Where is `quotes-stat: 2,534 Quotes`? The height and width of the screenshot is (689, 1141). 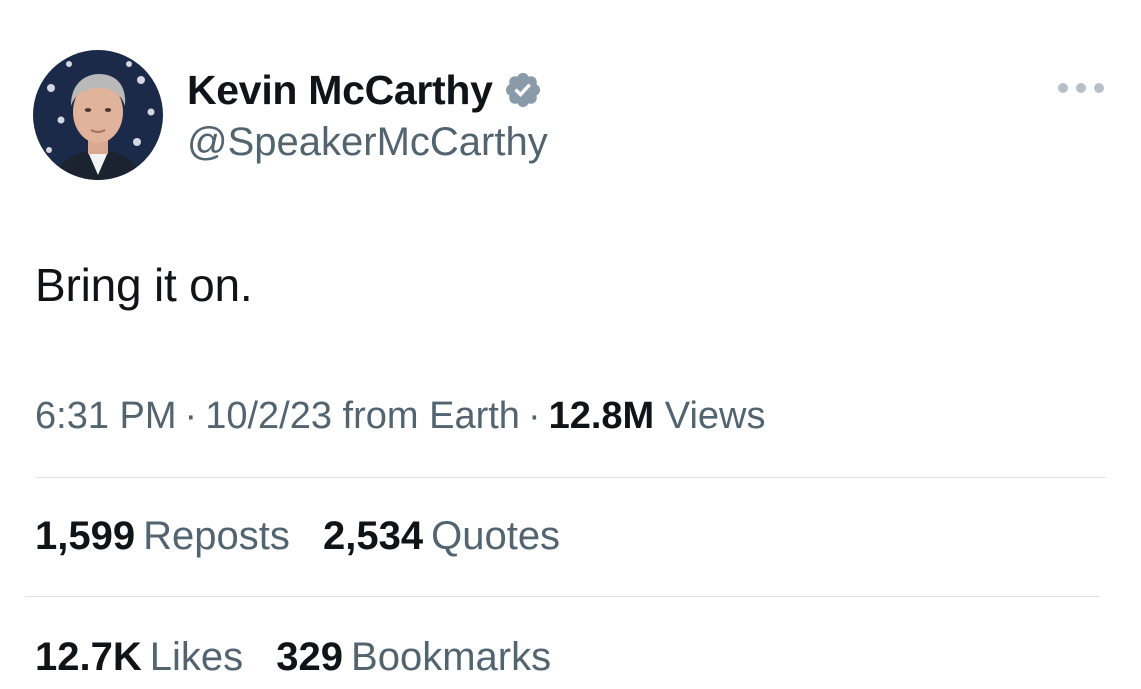 quotes-stat: 2,534 Quotes is located at coordinates (441, 536).